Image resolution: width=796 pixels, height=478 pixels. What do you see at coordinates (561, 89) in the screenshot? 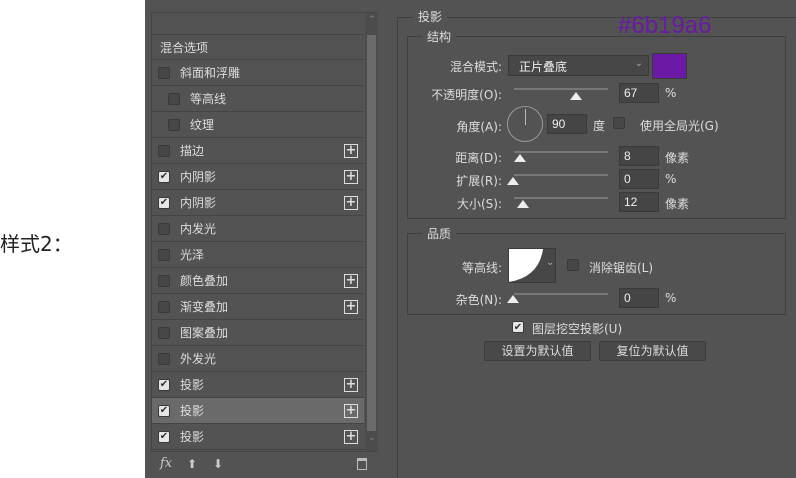
I see `opacity-slider` at bounding box center [561, 89].